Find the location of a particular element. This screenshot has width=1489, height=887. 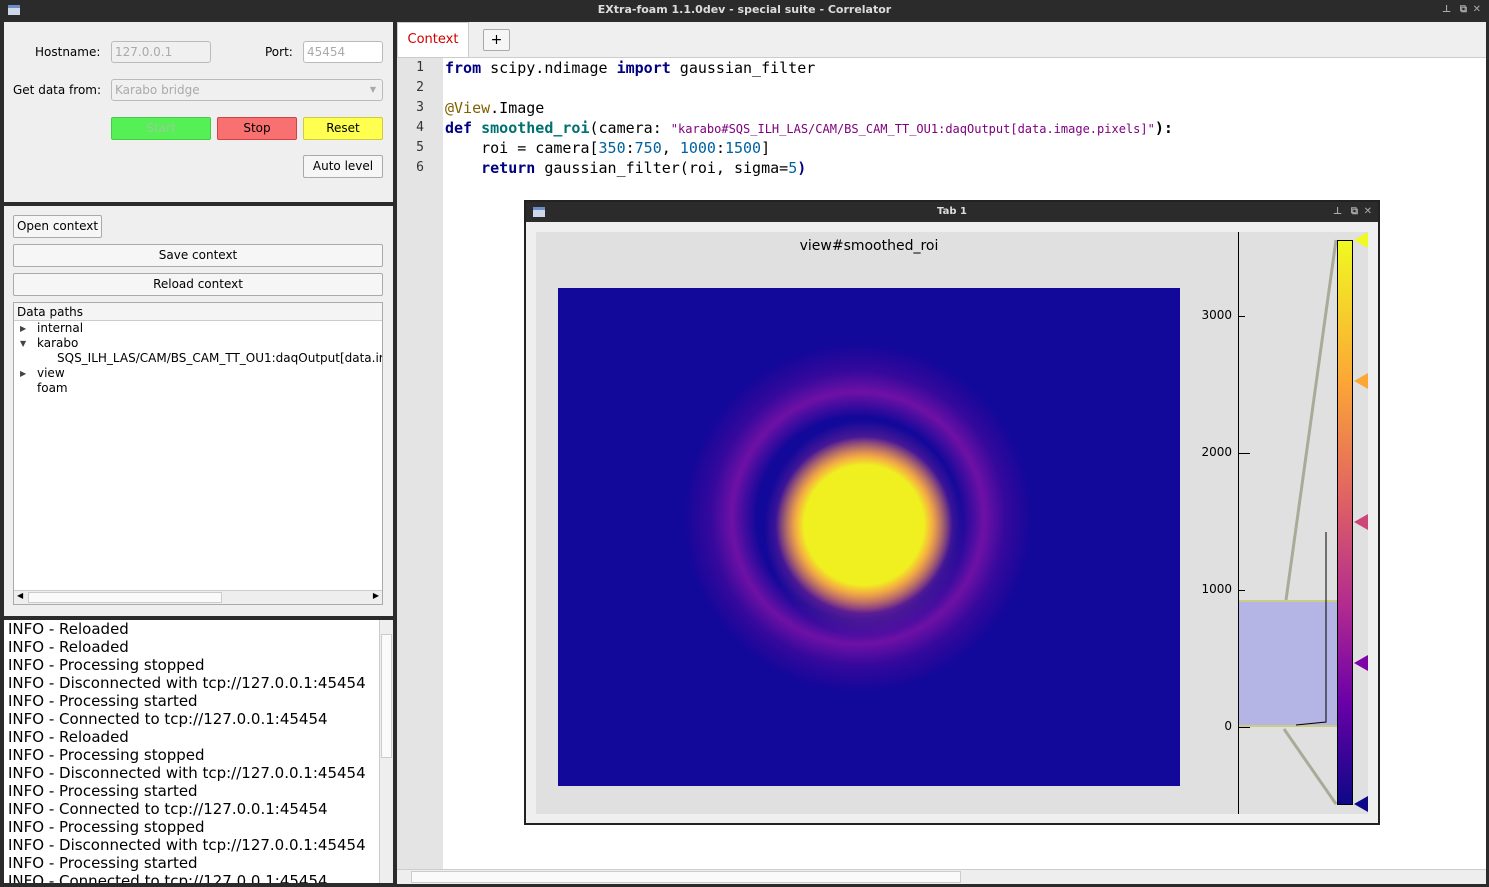

auto-level-button: Auto level is located at coordinates (343, 166).